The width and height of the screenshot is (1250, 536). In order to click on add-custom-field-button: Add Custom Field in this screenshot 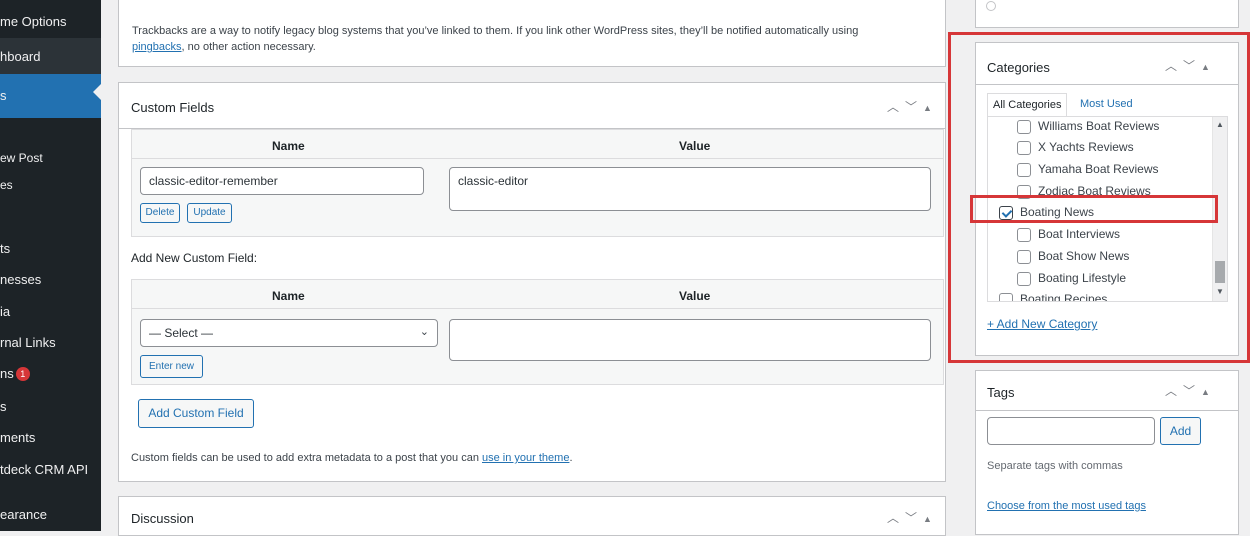, I will do `click(196, 413)`.